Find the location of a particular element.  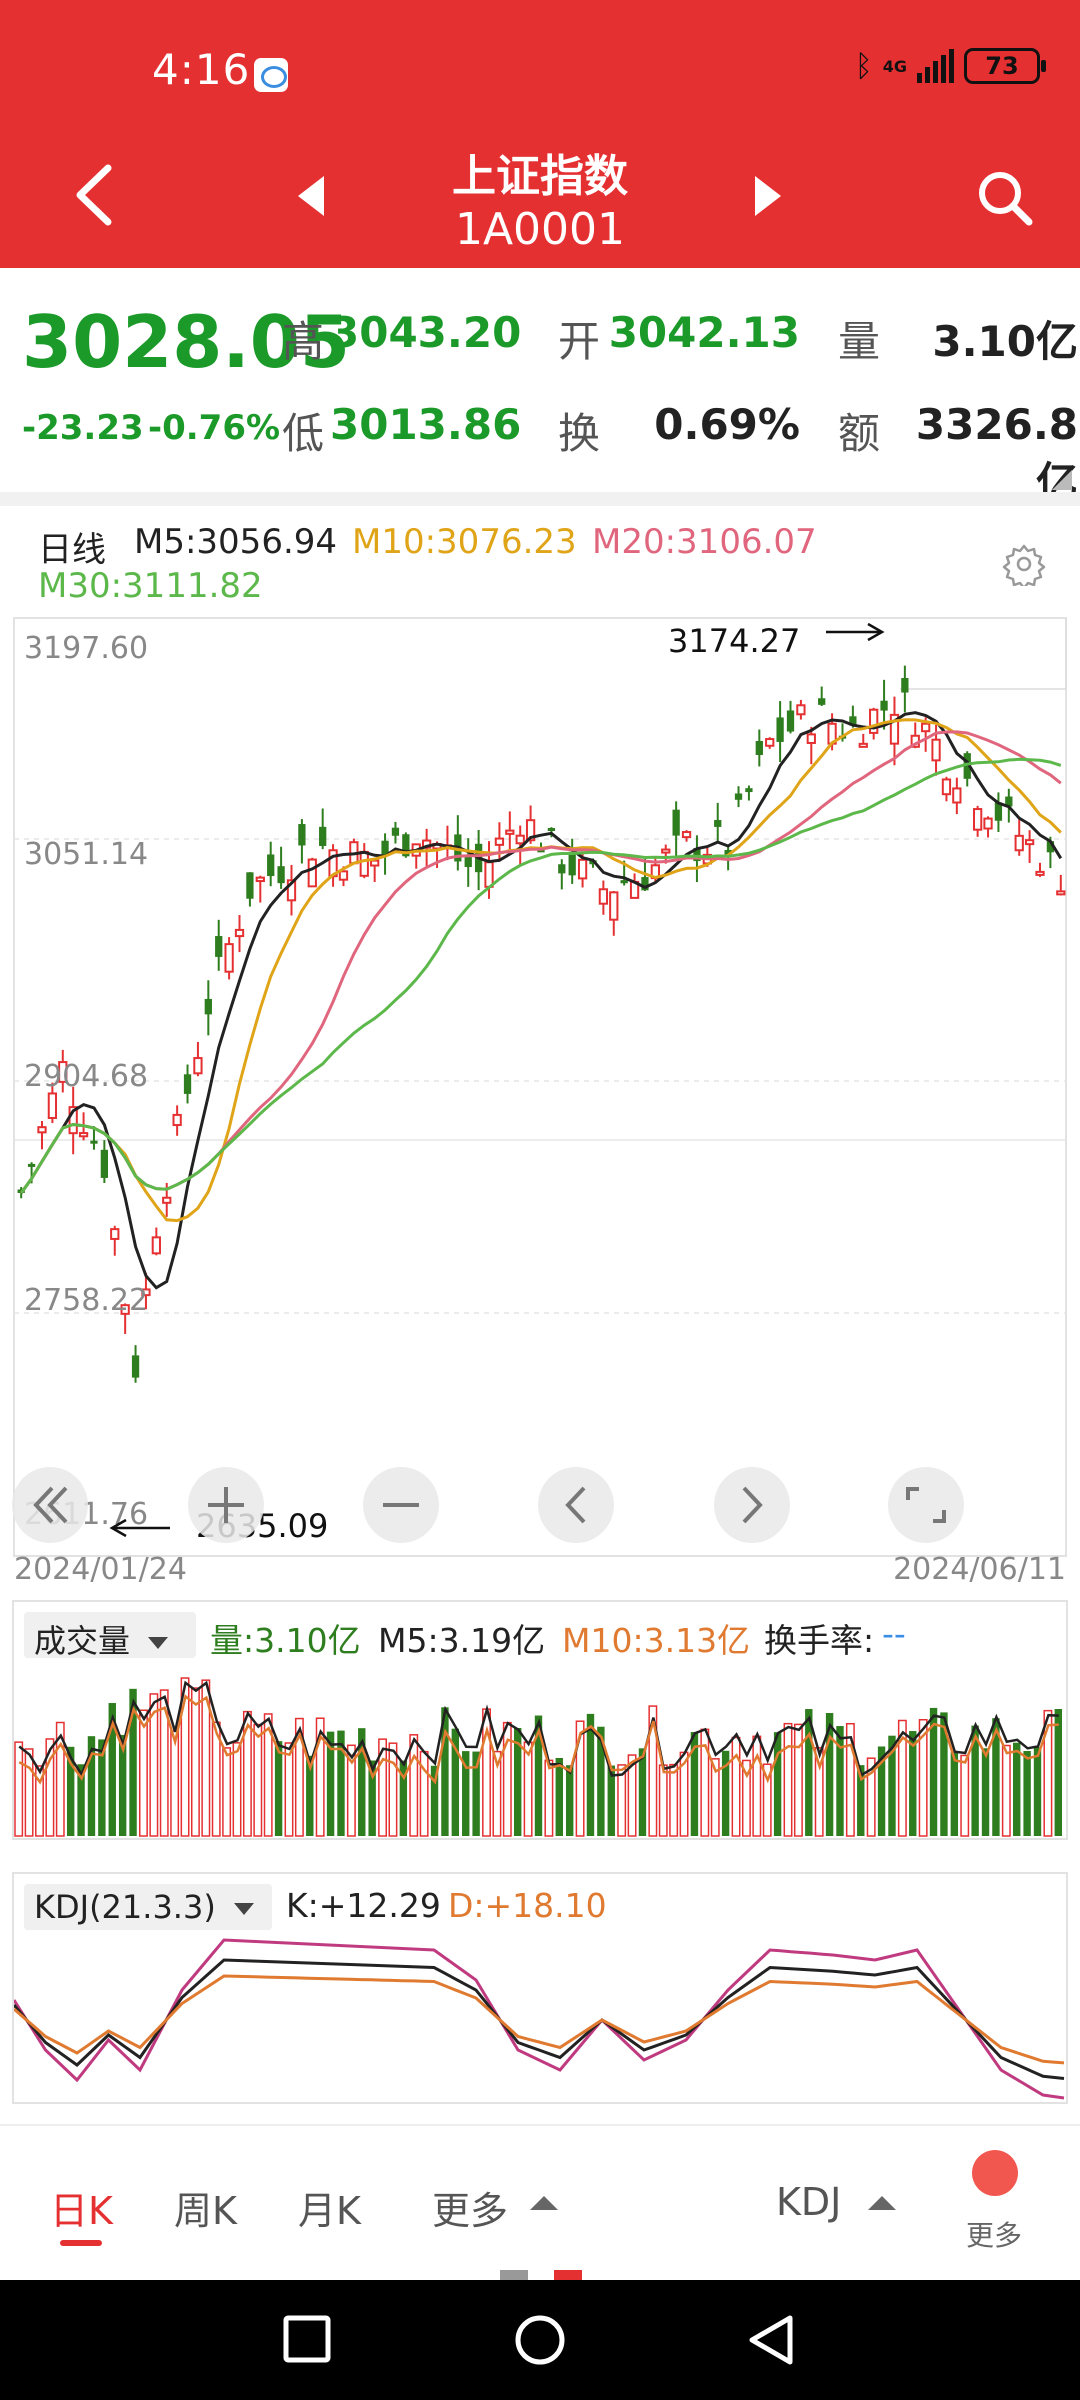

indicator-selector-label: KDJ(21.3.3) is located at coordinates (125, 1907).